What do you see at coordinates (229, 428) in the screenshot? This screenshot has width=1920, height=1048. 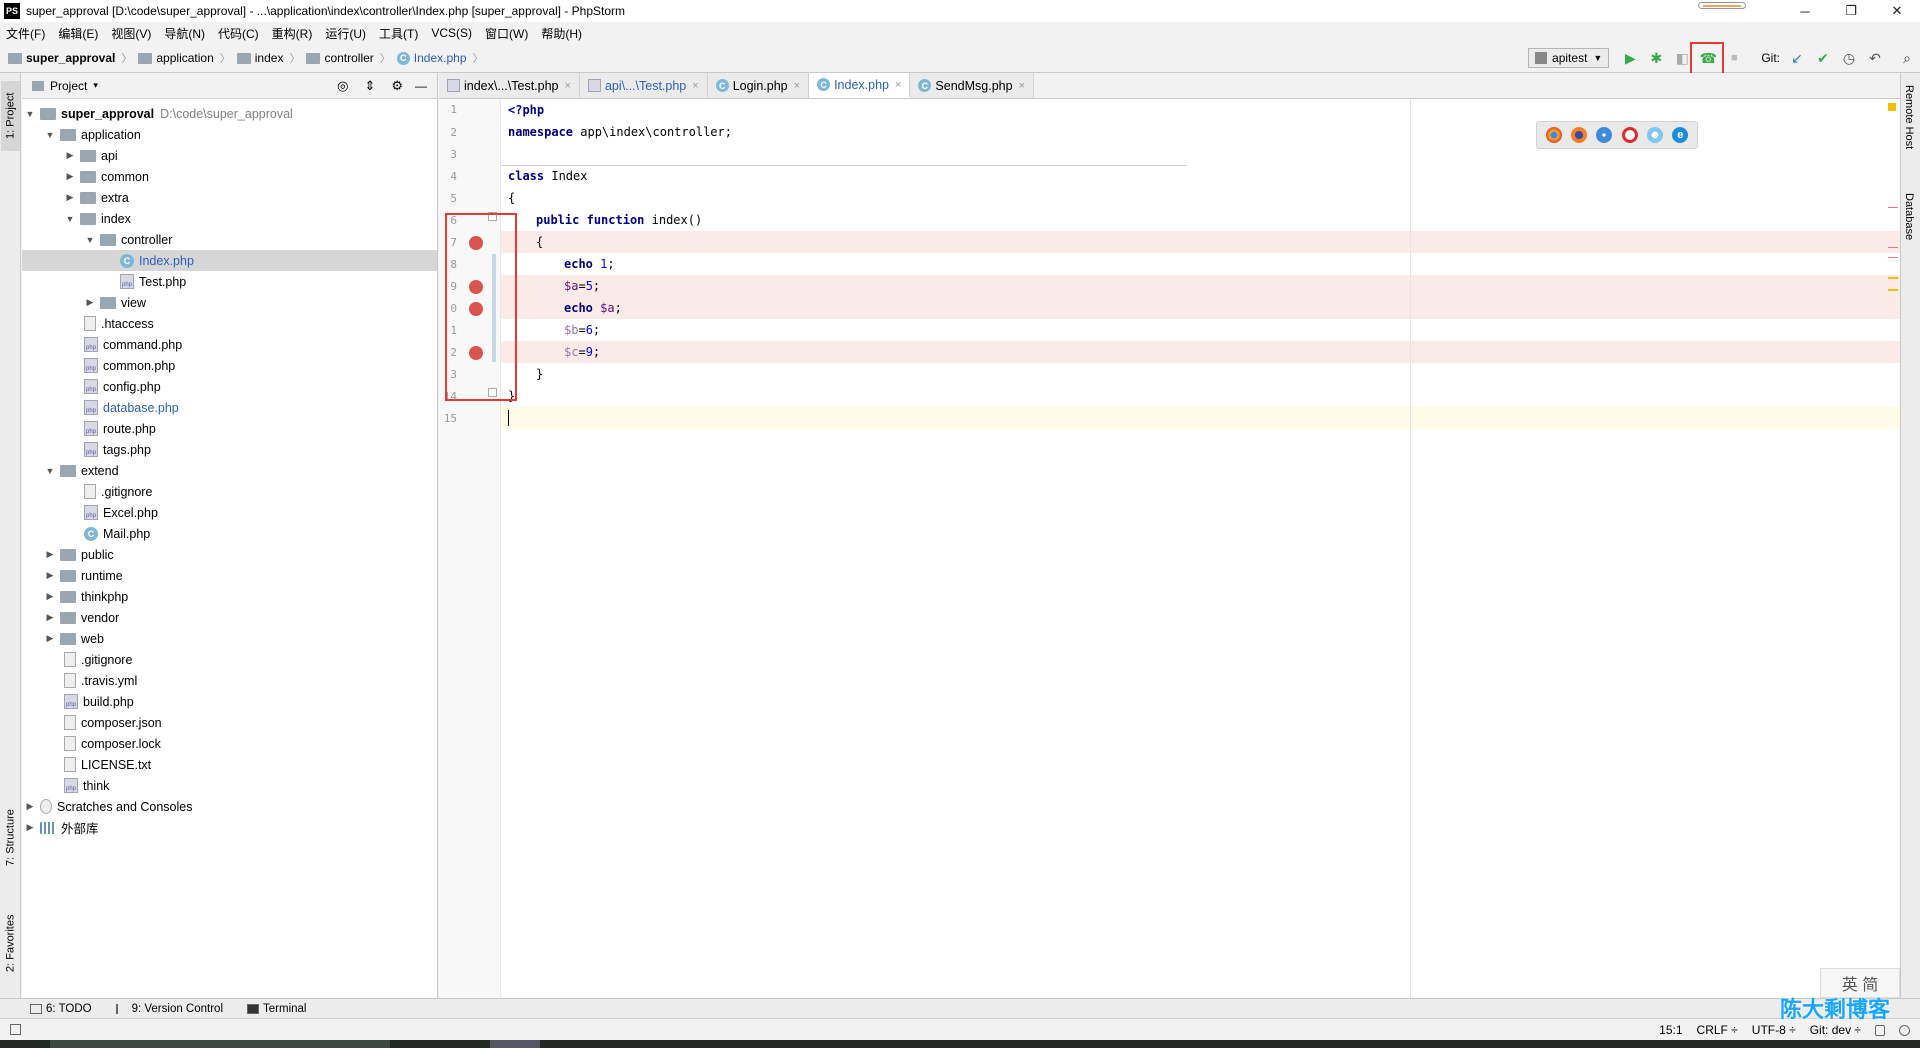 I see `tree-item-route-php: php route.php` at bounding box center [229, 428].